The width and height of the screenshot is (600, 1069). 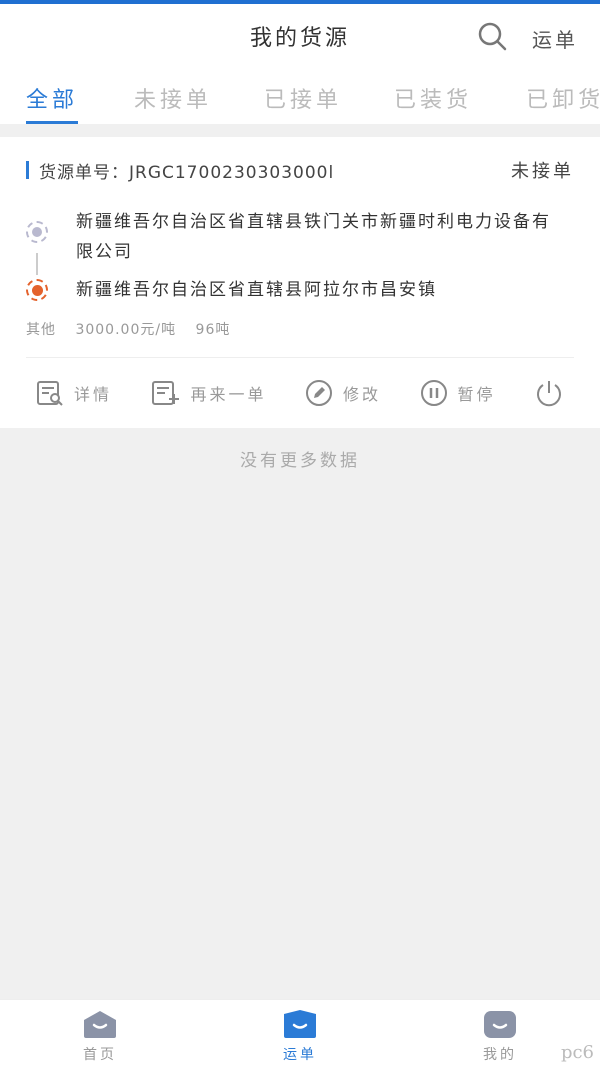 I want to click on route-connector, so click(x=37, y=264).